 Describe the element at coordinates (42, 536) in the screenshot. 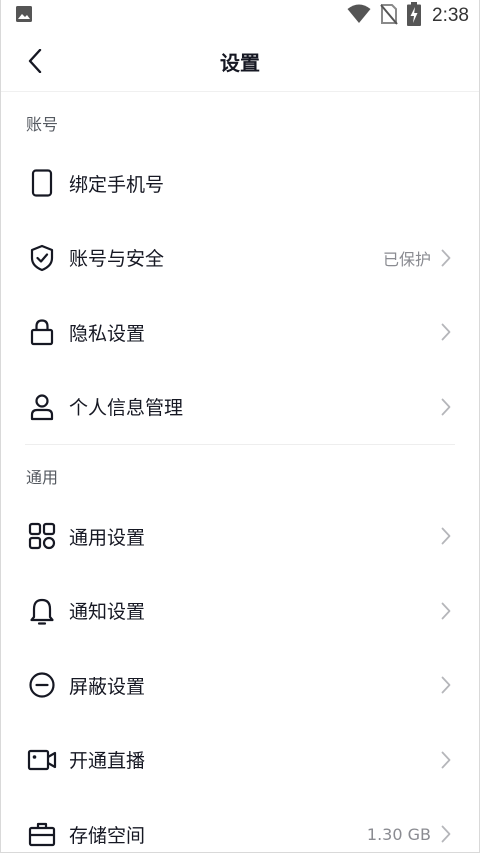

I see `grid-icon` at that location.